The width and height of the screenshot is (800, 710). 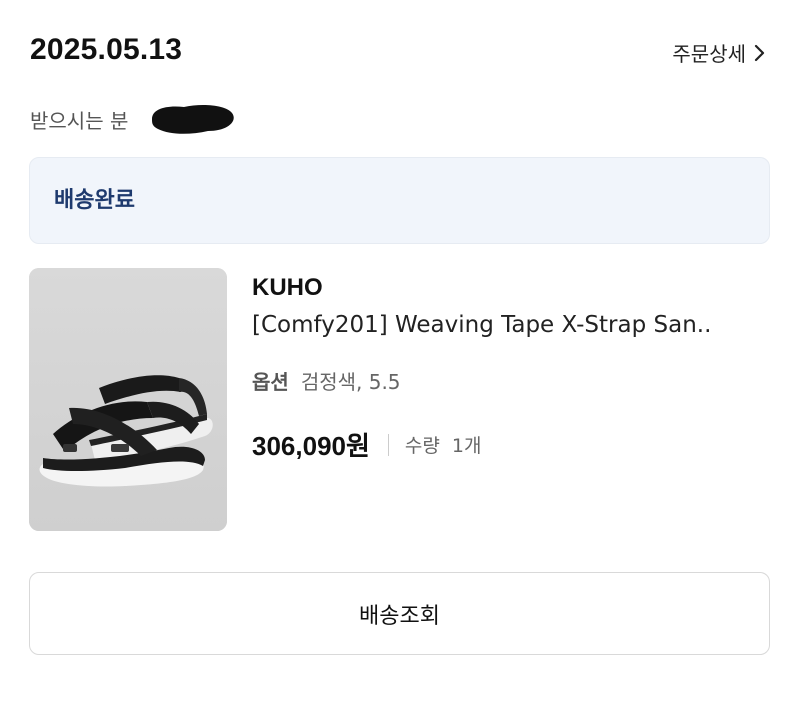 I want to click on product-name: [Comfy201] Weaving Tape X-Strap San.., so click(x=502, y=325).